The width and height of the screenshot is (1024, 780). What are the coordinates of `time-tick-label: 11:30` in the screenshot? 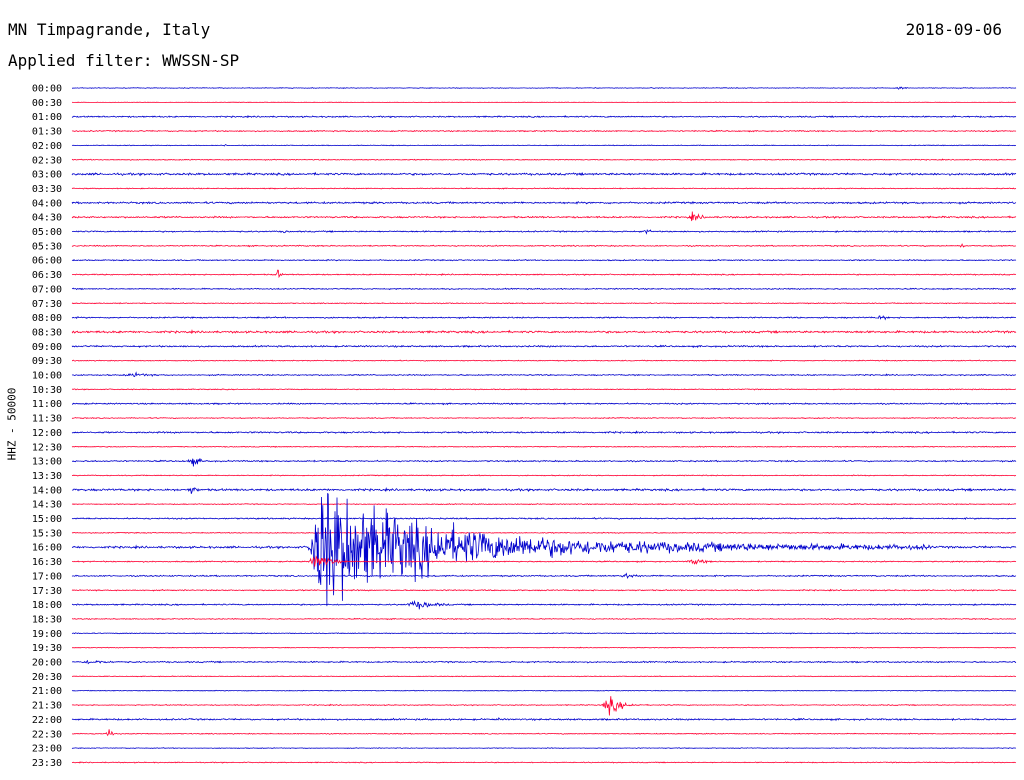 It's located at (47, 419).